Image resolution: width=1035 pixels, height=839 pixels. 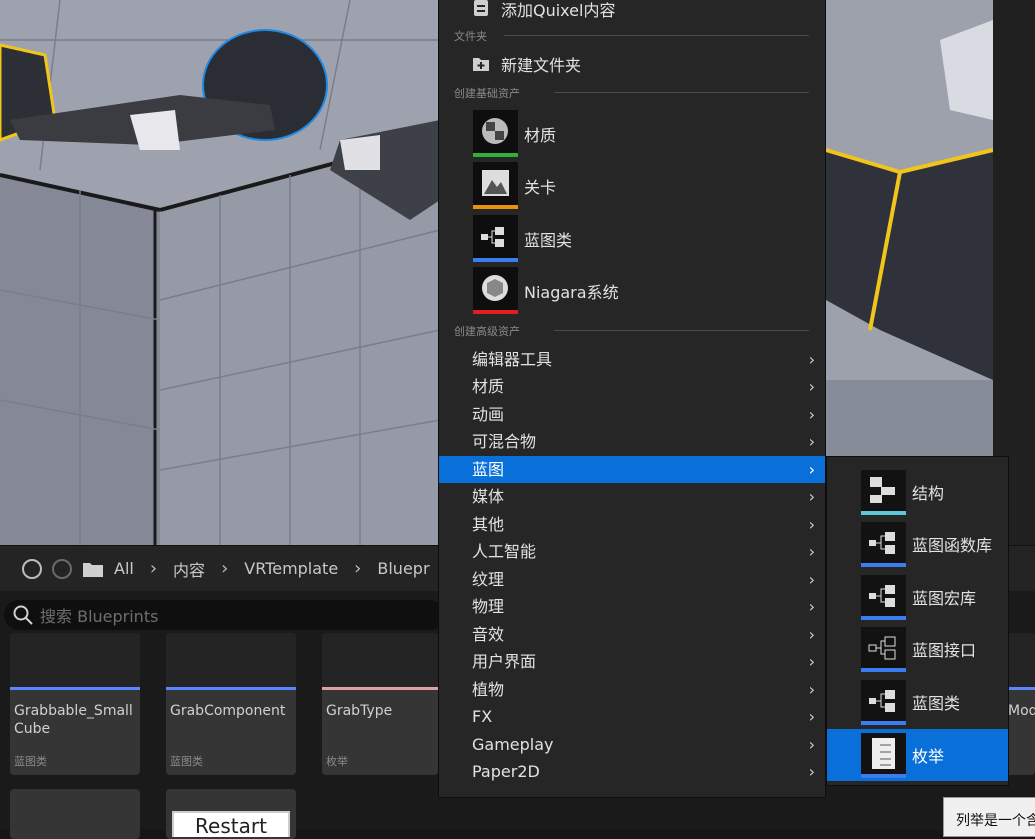 What do you see at coordinates (558, 10) in the screenshot?
I see `add-quixel-label: 添加Quixel内容` at bounding box center [558, 10].